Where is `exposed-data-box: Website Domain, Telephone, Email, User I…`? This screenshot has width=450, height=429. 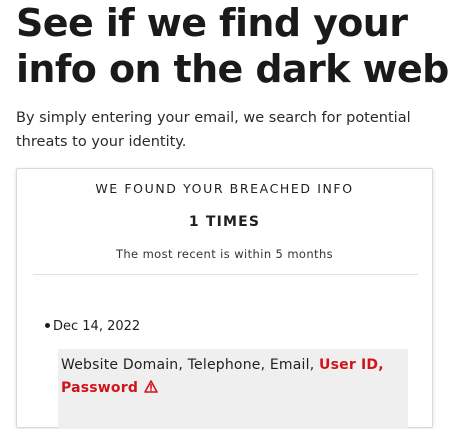 exposed-data-box: Website Domain, Telephone, Email, User I… is located at coordinates (233, 389).